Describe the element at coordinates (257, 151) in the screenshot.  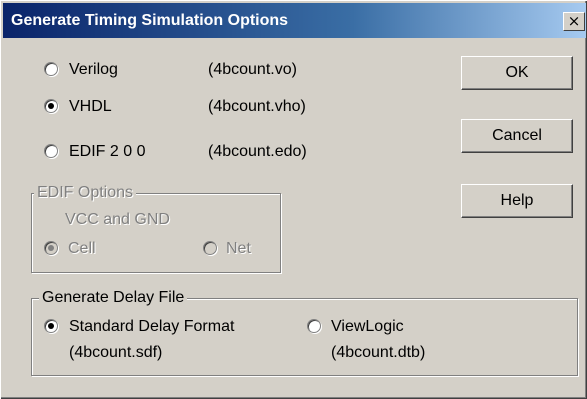
I see `edif-file-label: (4bcount.edo)` at that location.